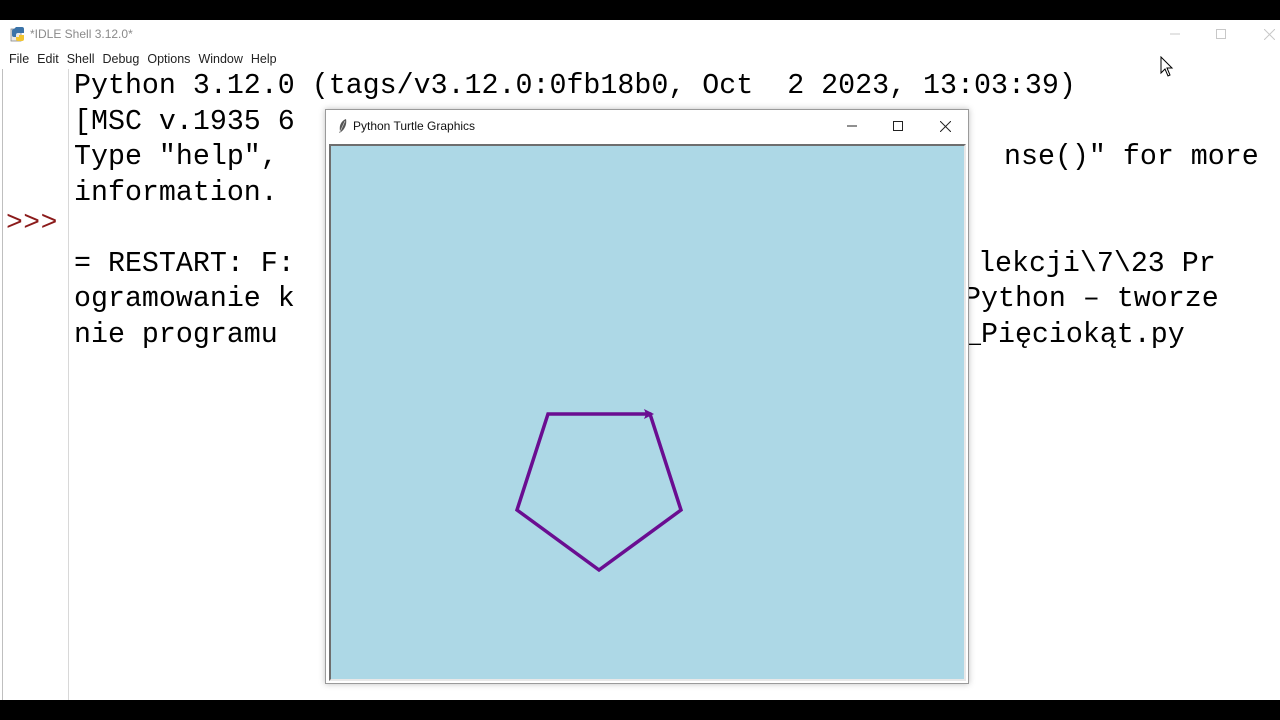 Image resolution: width=1280 pixels, height=720 pixels. Describe the element at coordinates (81, 34) in the screenshot. I see `window-title: *IDLE Shell 3.12.0*` at that location.